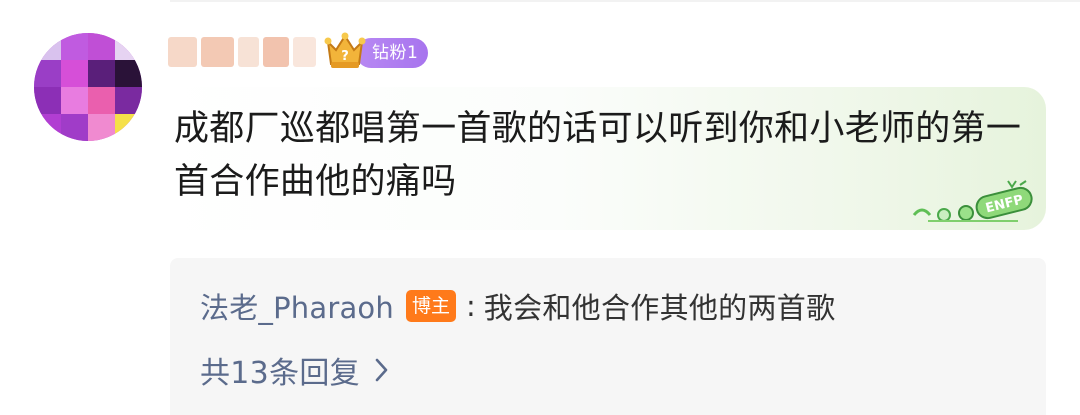  Describe the element at coordinates (242, 52) in the screenshot. I see `username-obscured` at that location.